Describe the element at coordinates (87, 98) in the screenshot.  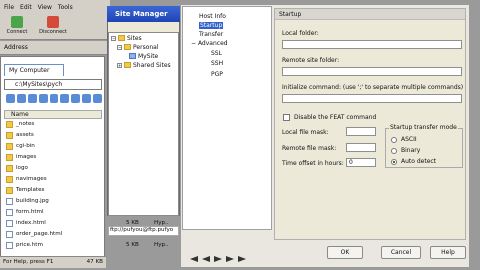
I see `filter-icon` at that location.